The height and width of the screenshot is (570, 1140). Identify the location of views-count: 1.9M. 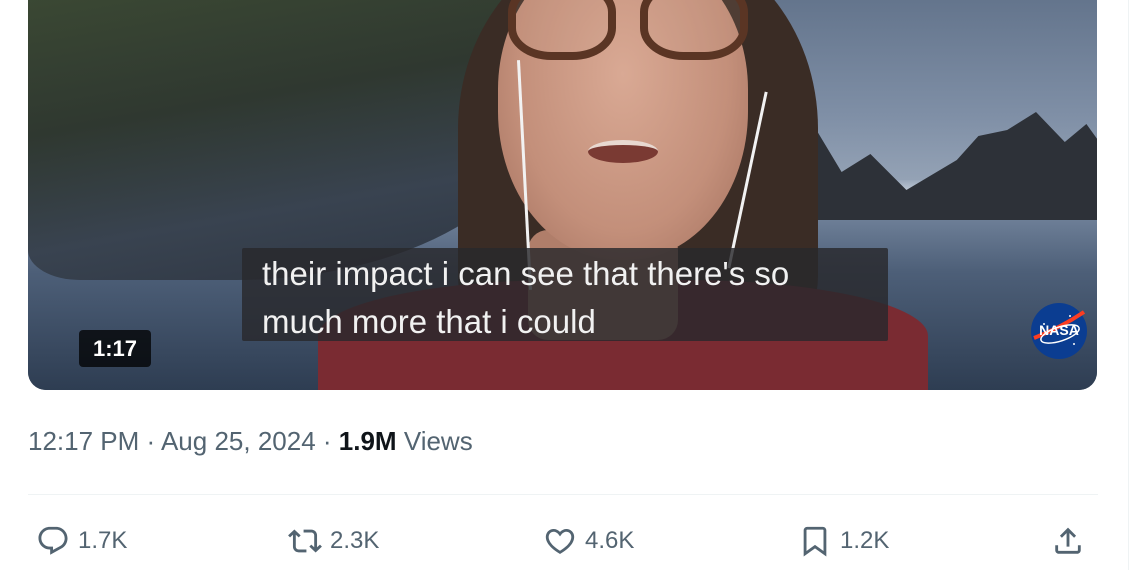
(367, 441).